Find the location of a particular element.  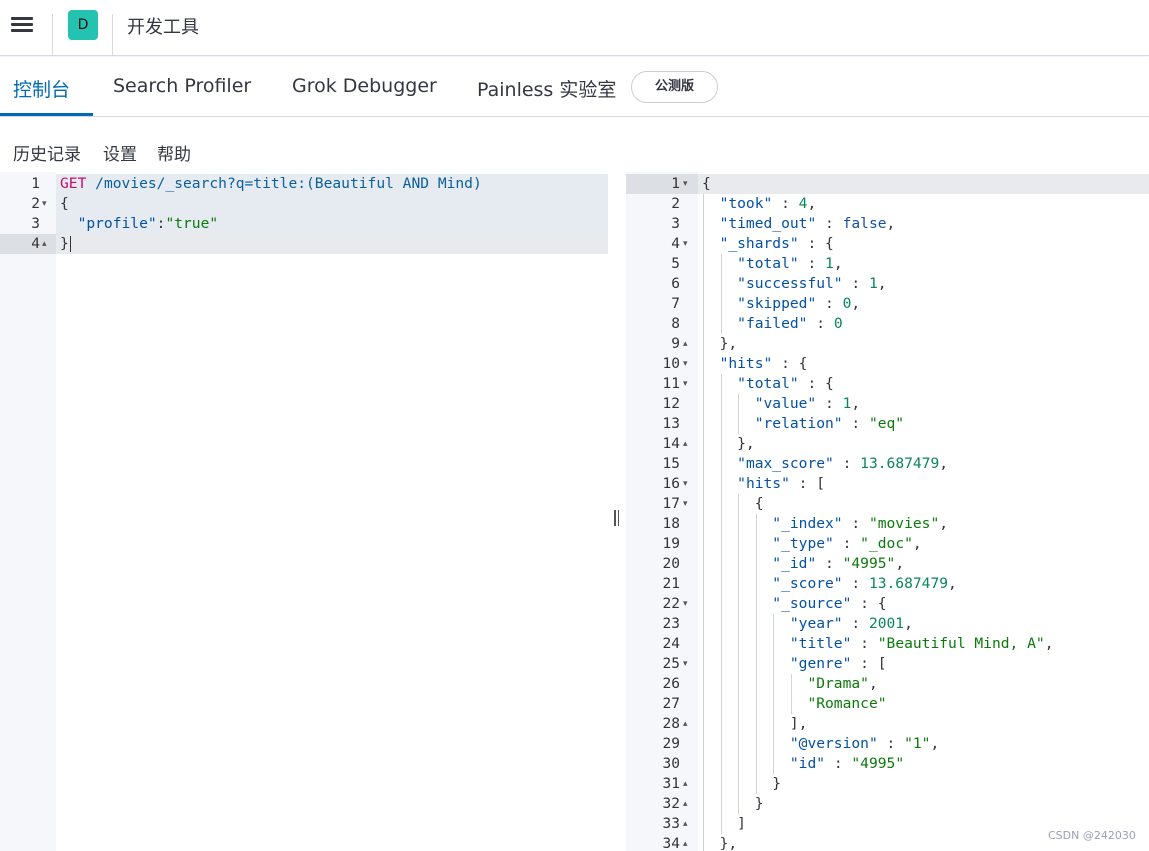

space-avatar: D is located at coordinates (83, 25).